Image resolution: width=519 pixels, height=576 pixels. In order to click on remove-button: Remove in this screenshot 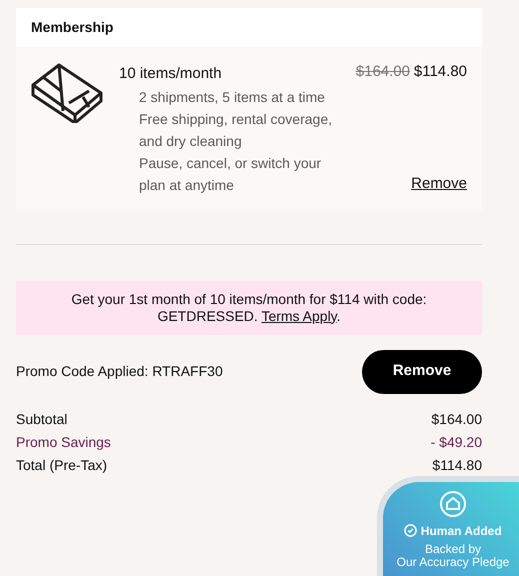, I will do `click(422, 372)`.